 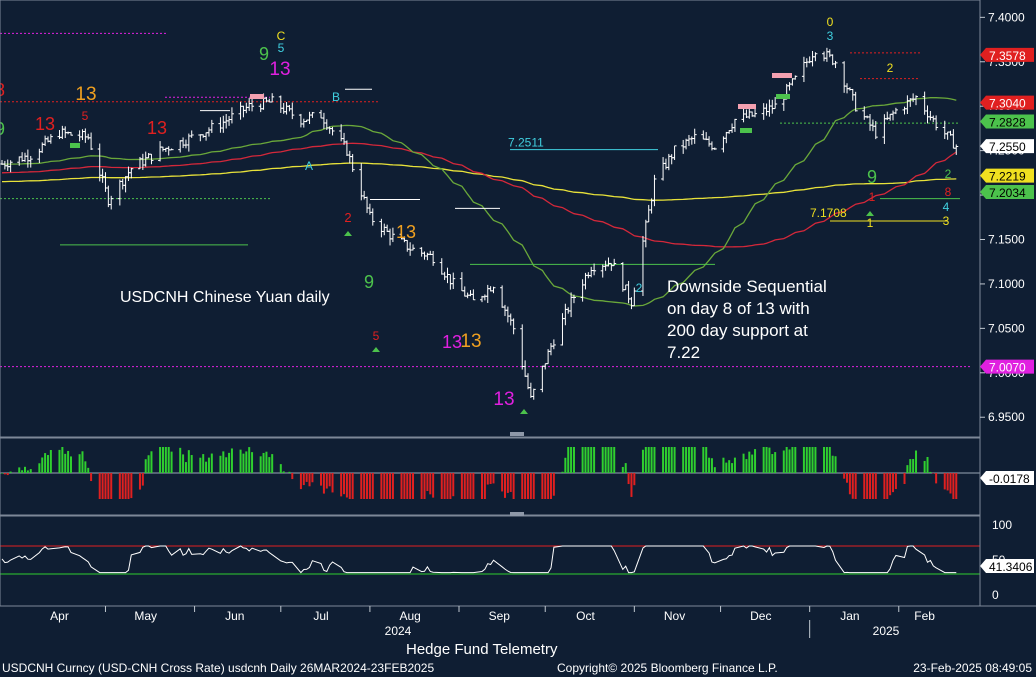 I want to click on price-tag-label: 7.3040, so click(x=1007, y=104).